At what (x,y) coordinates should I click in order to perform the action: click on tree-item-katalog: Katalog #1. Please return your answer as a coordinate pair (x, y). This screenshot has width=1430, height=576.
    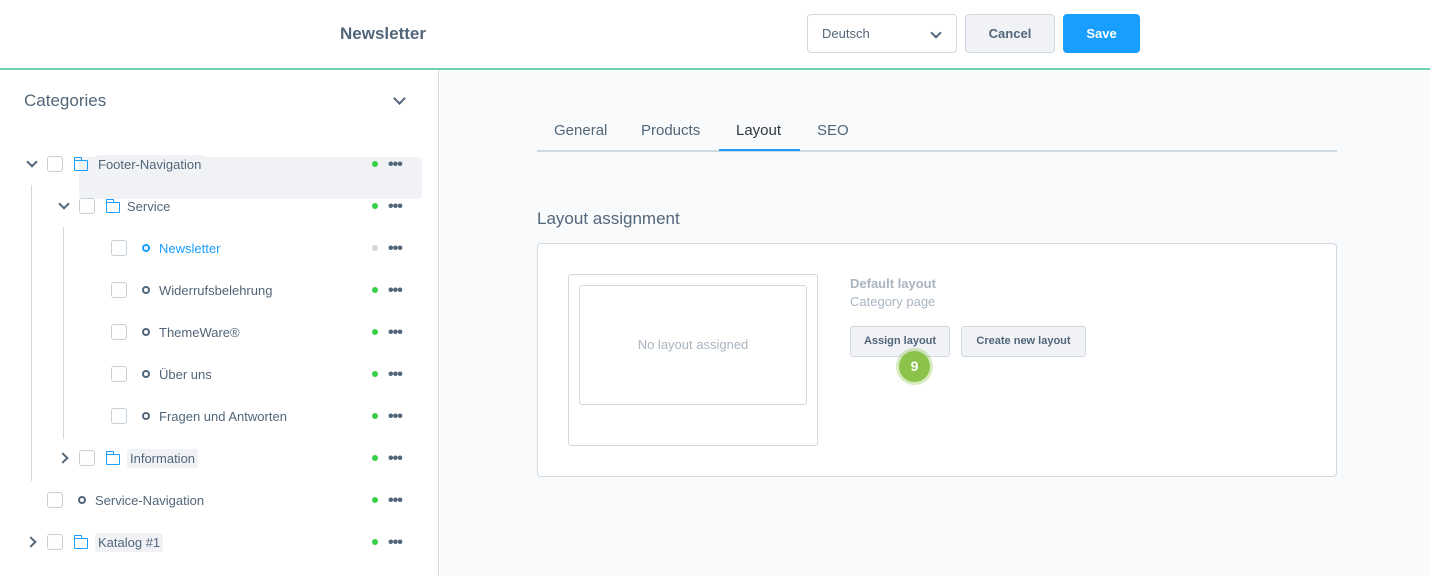
    Looking at the image, I should click on (129, 542).